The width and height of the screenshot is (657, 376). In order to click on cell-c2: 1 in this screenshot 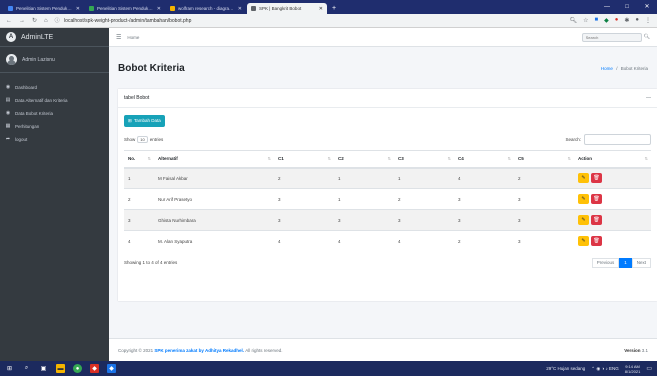, I will do `click(364, 178)`.